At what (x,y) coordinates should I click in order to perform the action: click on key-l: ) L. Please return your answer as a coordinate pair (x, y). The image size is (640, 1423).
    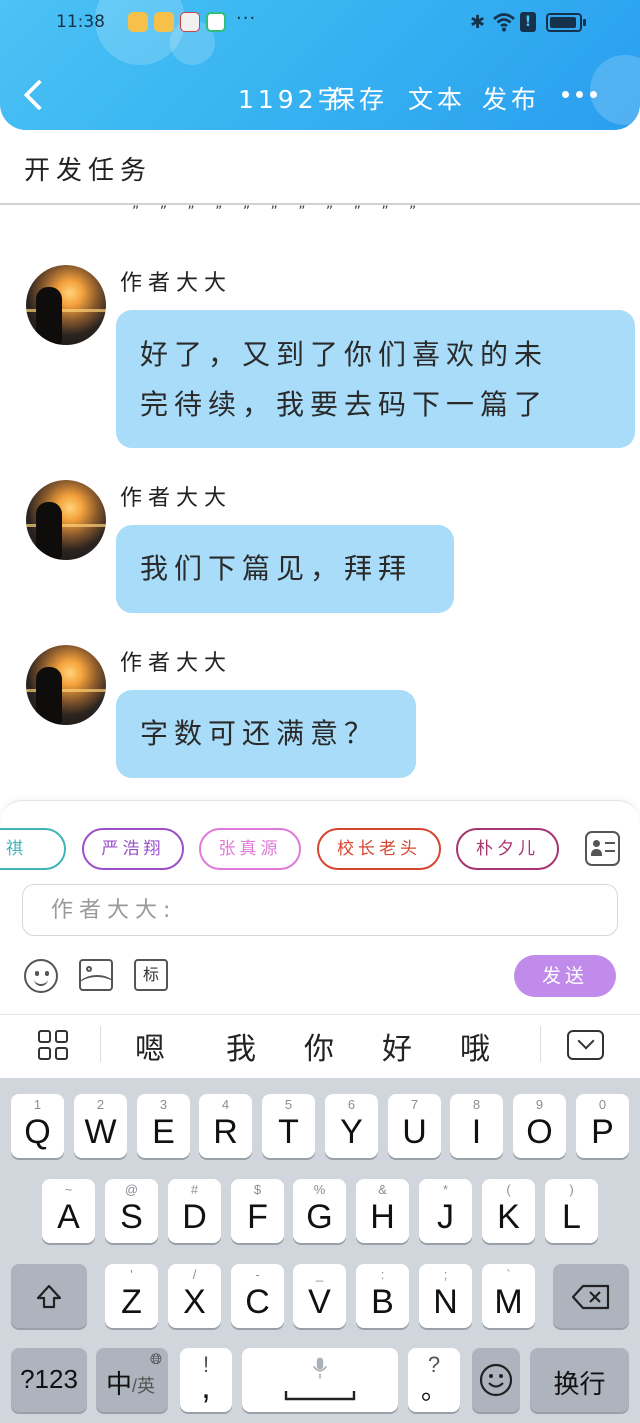
    Looking at the image, I should click on (571, 1211).